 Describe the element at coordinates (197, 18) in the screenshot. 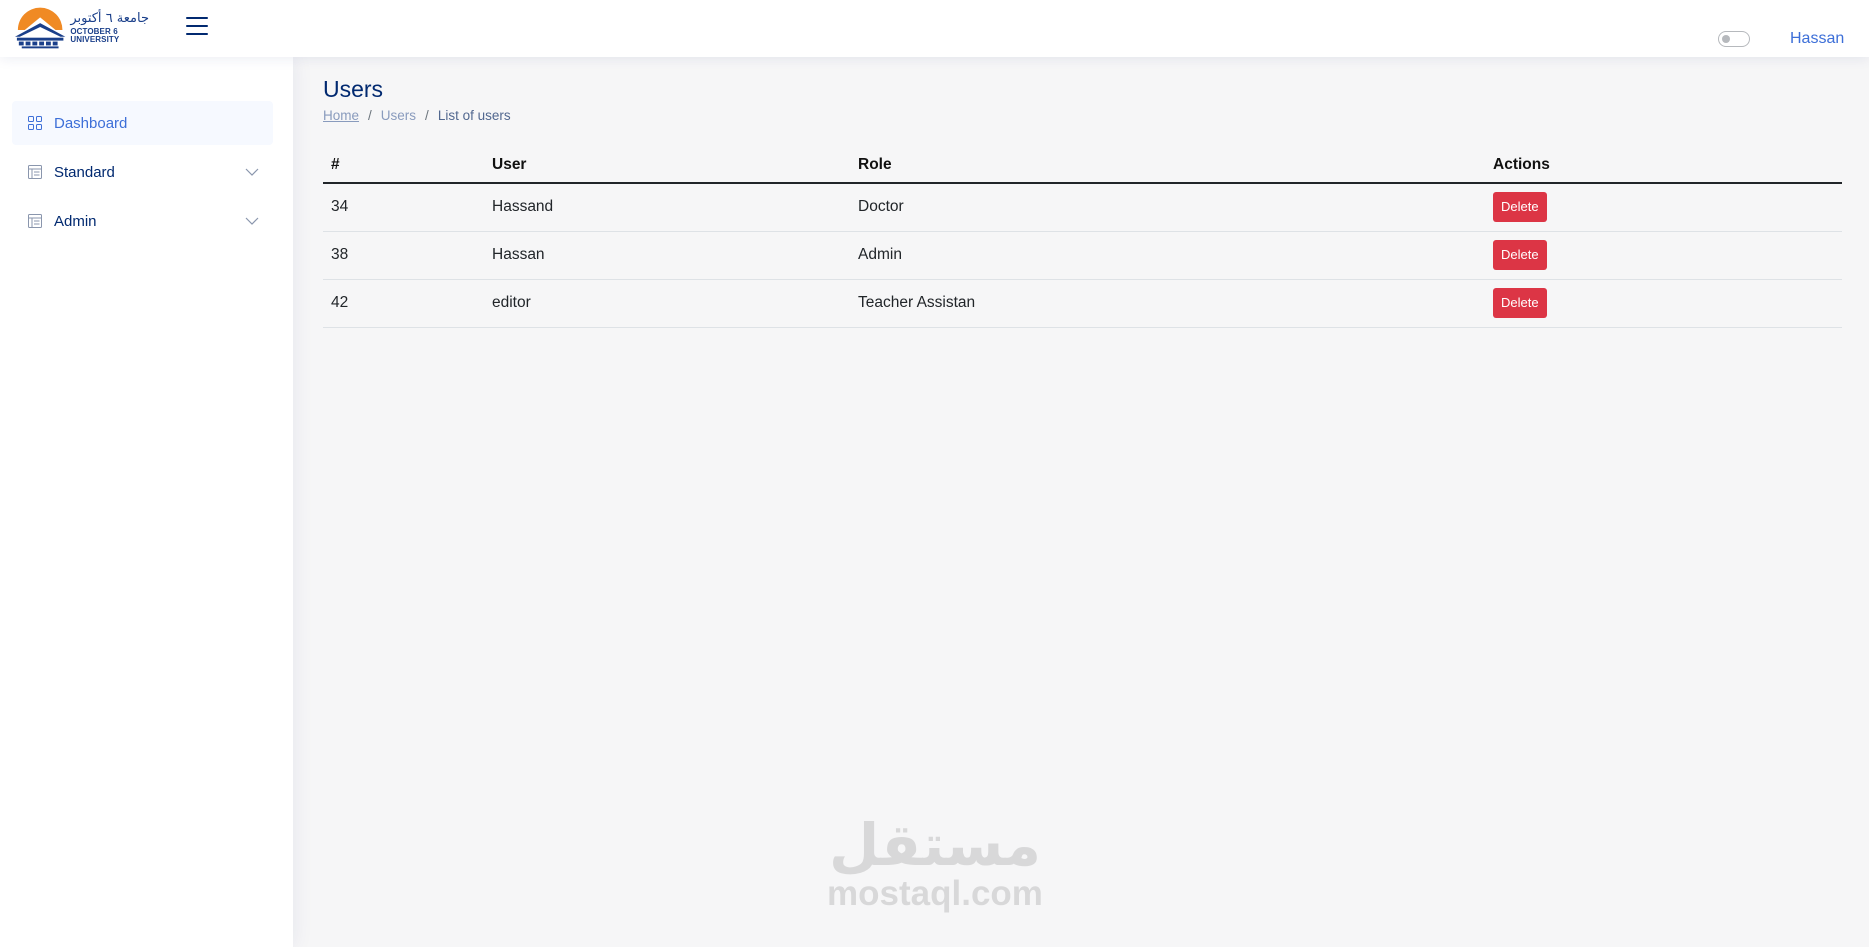

I see `menu-icon` at that location.